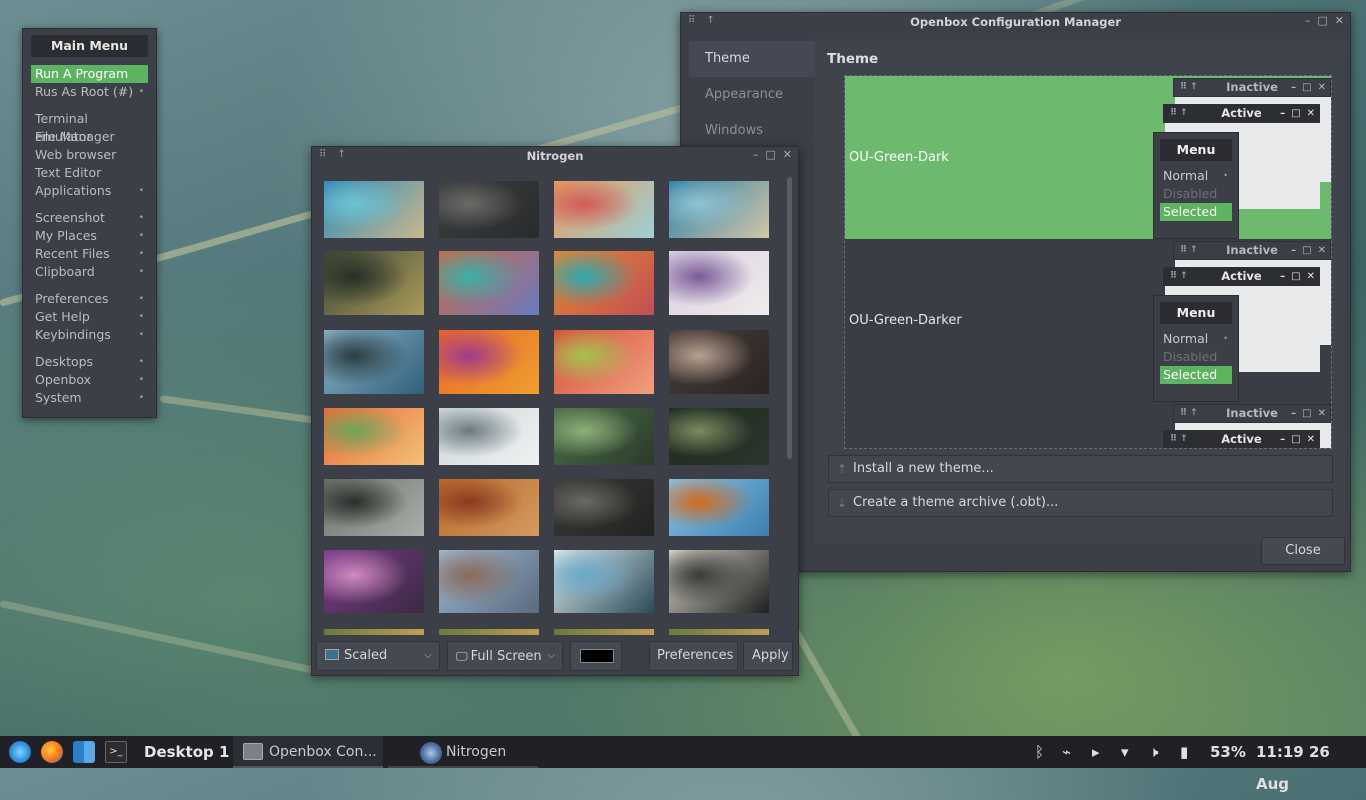  Describe the element at coordinates (1039, 752) in the screenshot. I see `bluetooth-icon: ᛒ` at that location.